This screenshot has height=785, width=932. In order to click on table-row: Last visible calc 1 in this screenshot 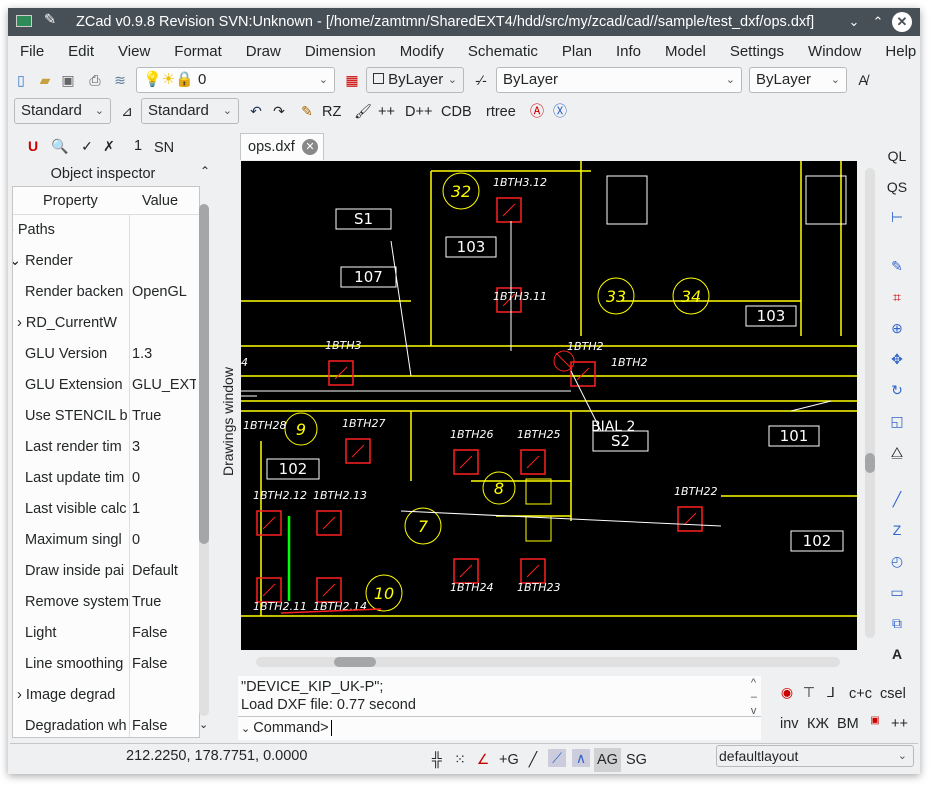, I will do `click(106, 509)`.